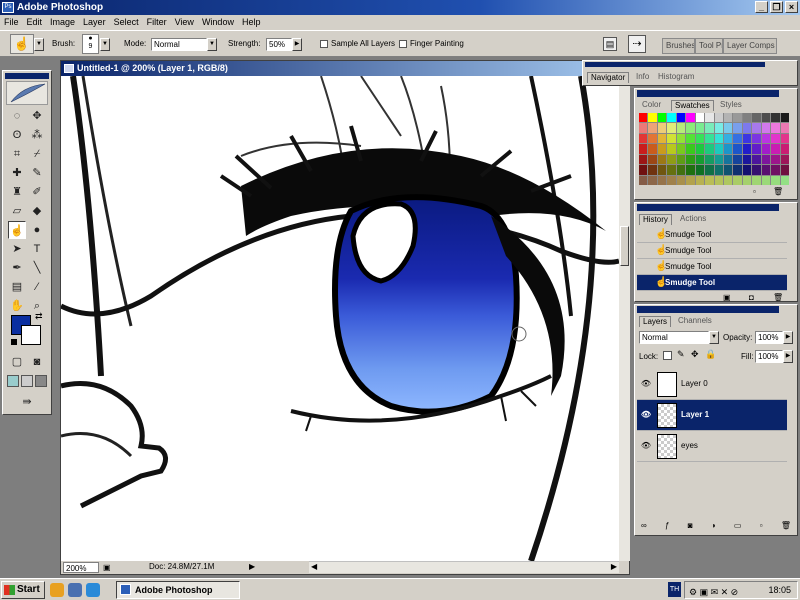  What do you see at coordinates (279, 44) in the screenshot?
I see `strength-input: 50%` at bounding box center [279, 44].